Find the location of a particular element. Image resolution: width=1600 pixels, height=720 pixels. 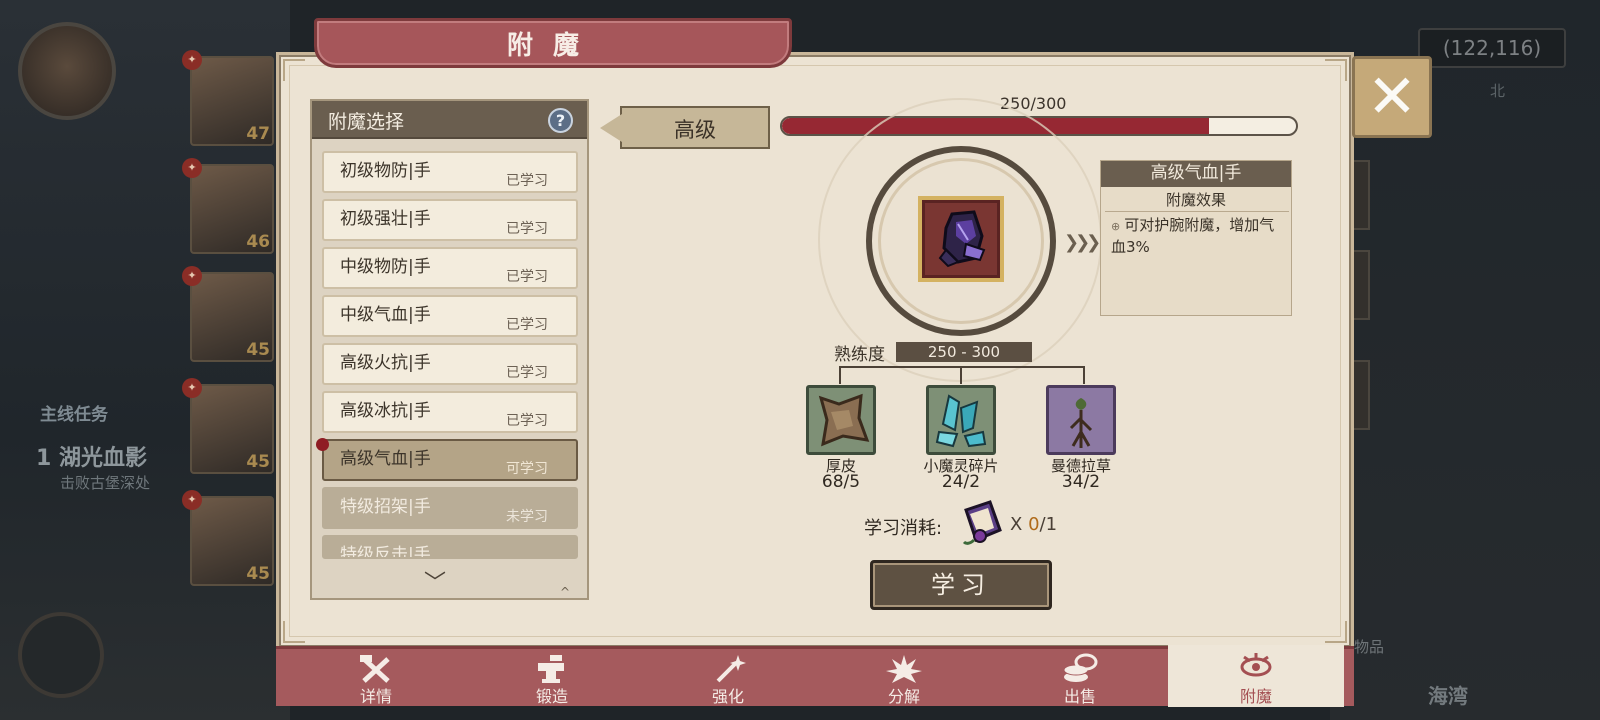

enchant-scroll-icon is located at coordinates (982, 522).